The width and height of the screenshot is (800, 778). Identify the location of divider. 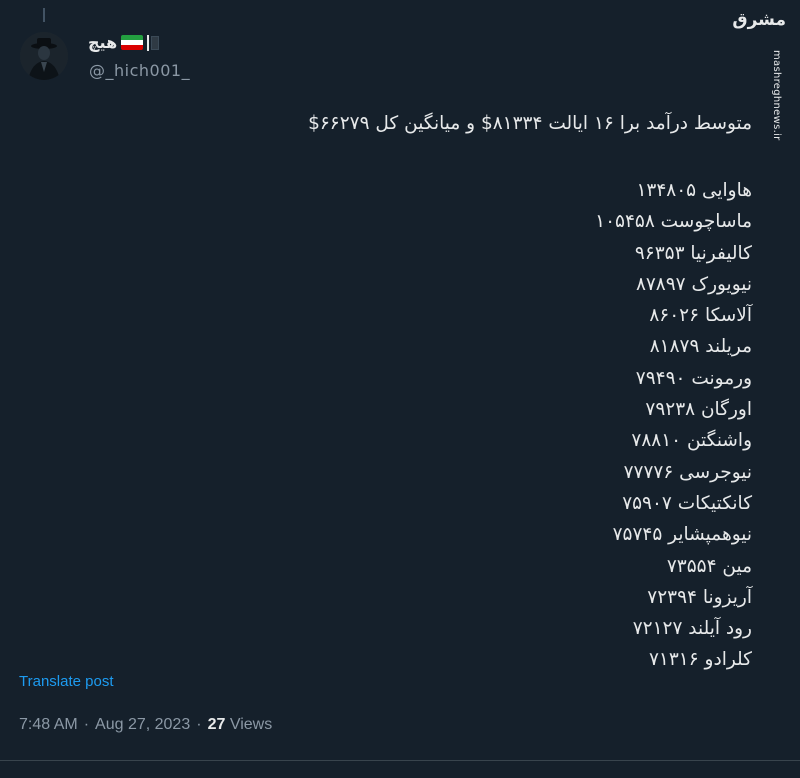
(400, 760).